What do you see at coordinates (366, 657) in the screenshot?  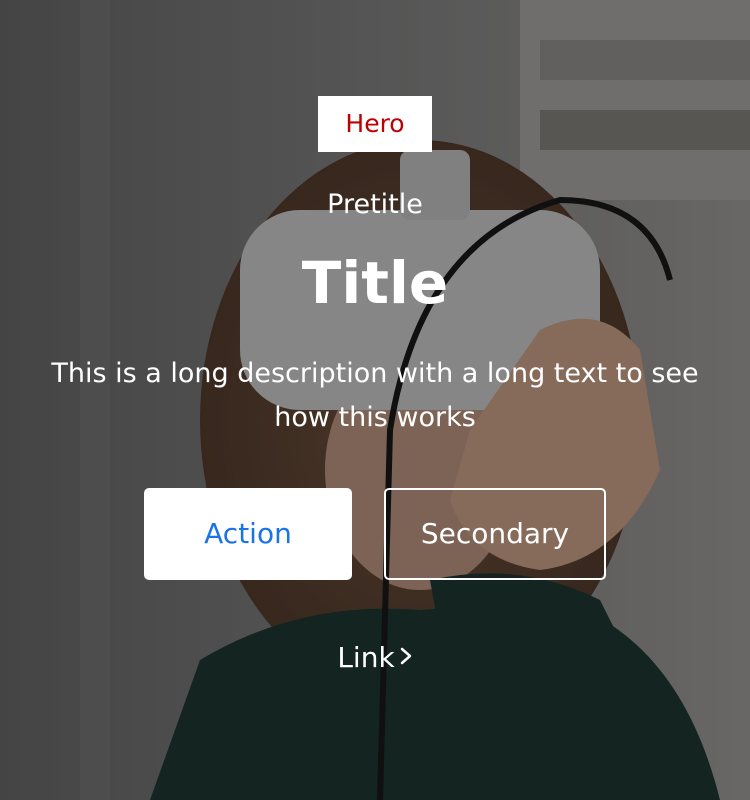 I see `hero-link-label: Link` at bounding box center [366, 657].